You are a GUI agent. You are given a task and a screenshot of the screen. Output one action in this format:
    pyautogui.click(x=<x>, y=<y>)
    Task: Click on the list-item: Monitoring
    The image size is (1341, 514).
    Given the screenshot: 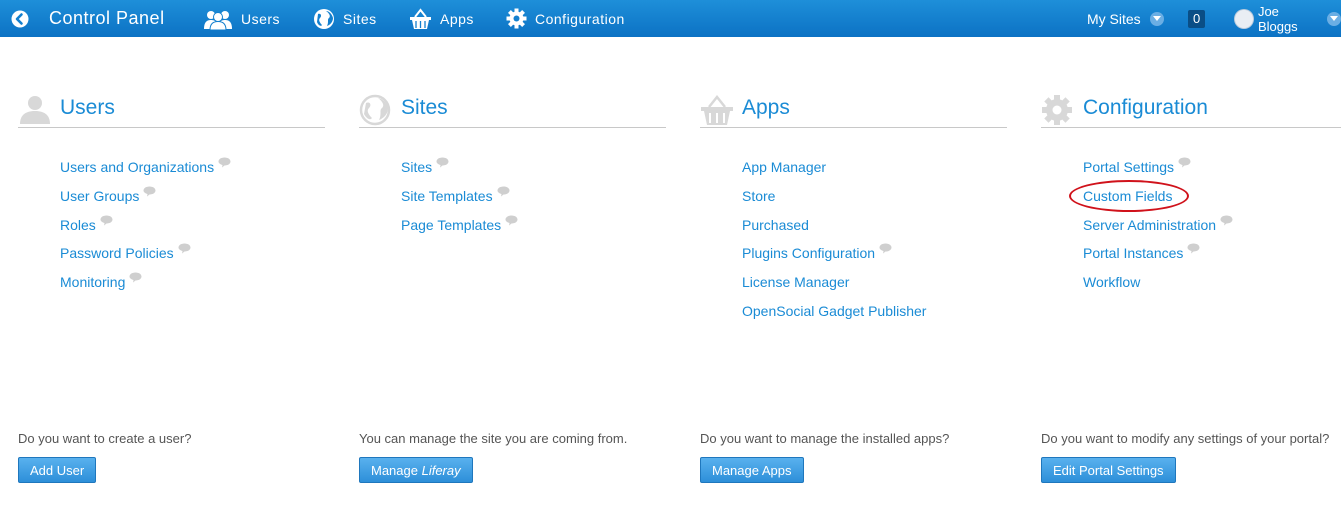 What is the action you would take?
    pyautogui.click(x=145, y=285)
    